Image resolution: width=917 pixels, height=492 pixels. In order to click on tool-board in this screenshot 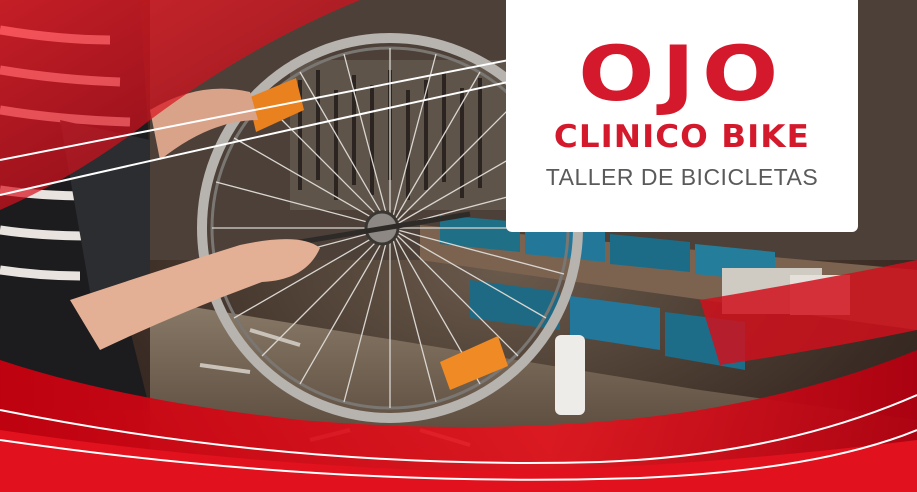, I will do `click(400, 135)`.